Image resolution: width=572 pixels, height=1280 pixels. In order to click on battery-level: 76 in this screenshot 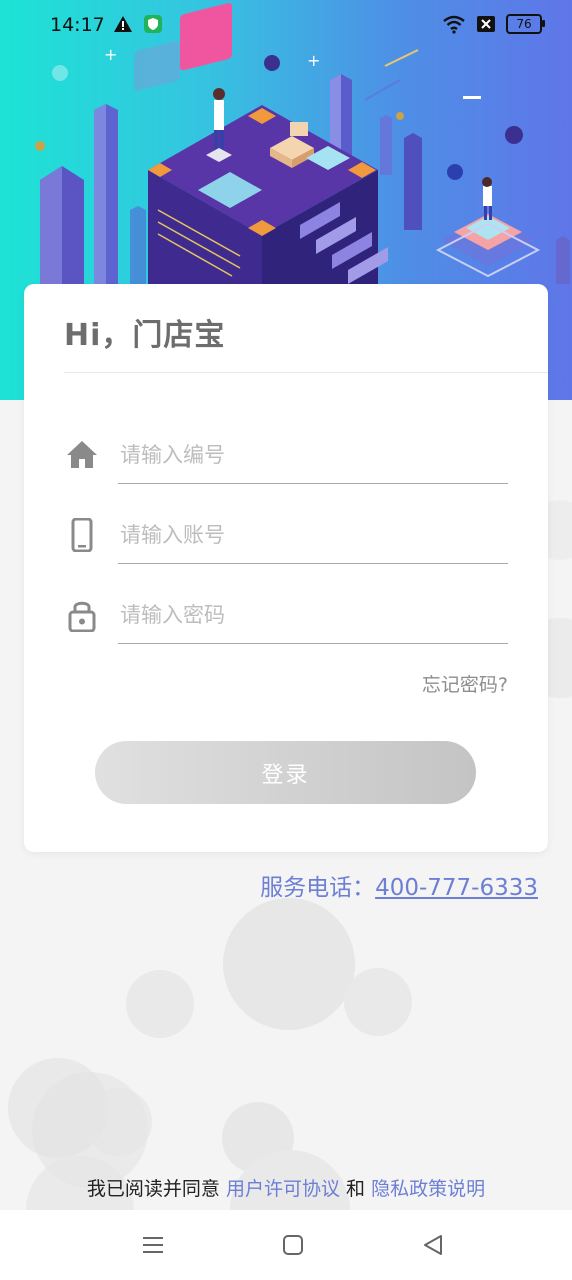, I will do `click(524, 24)`.